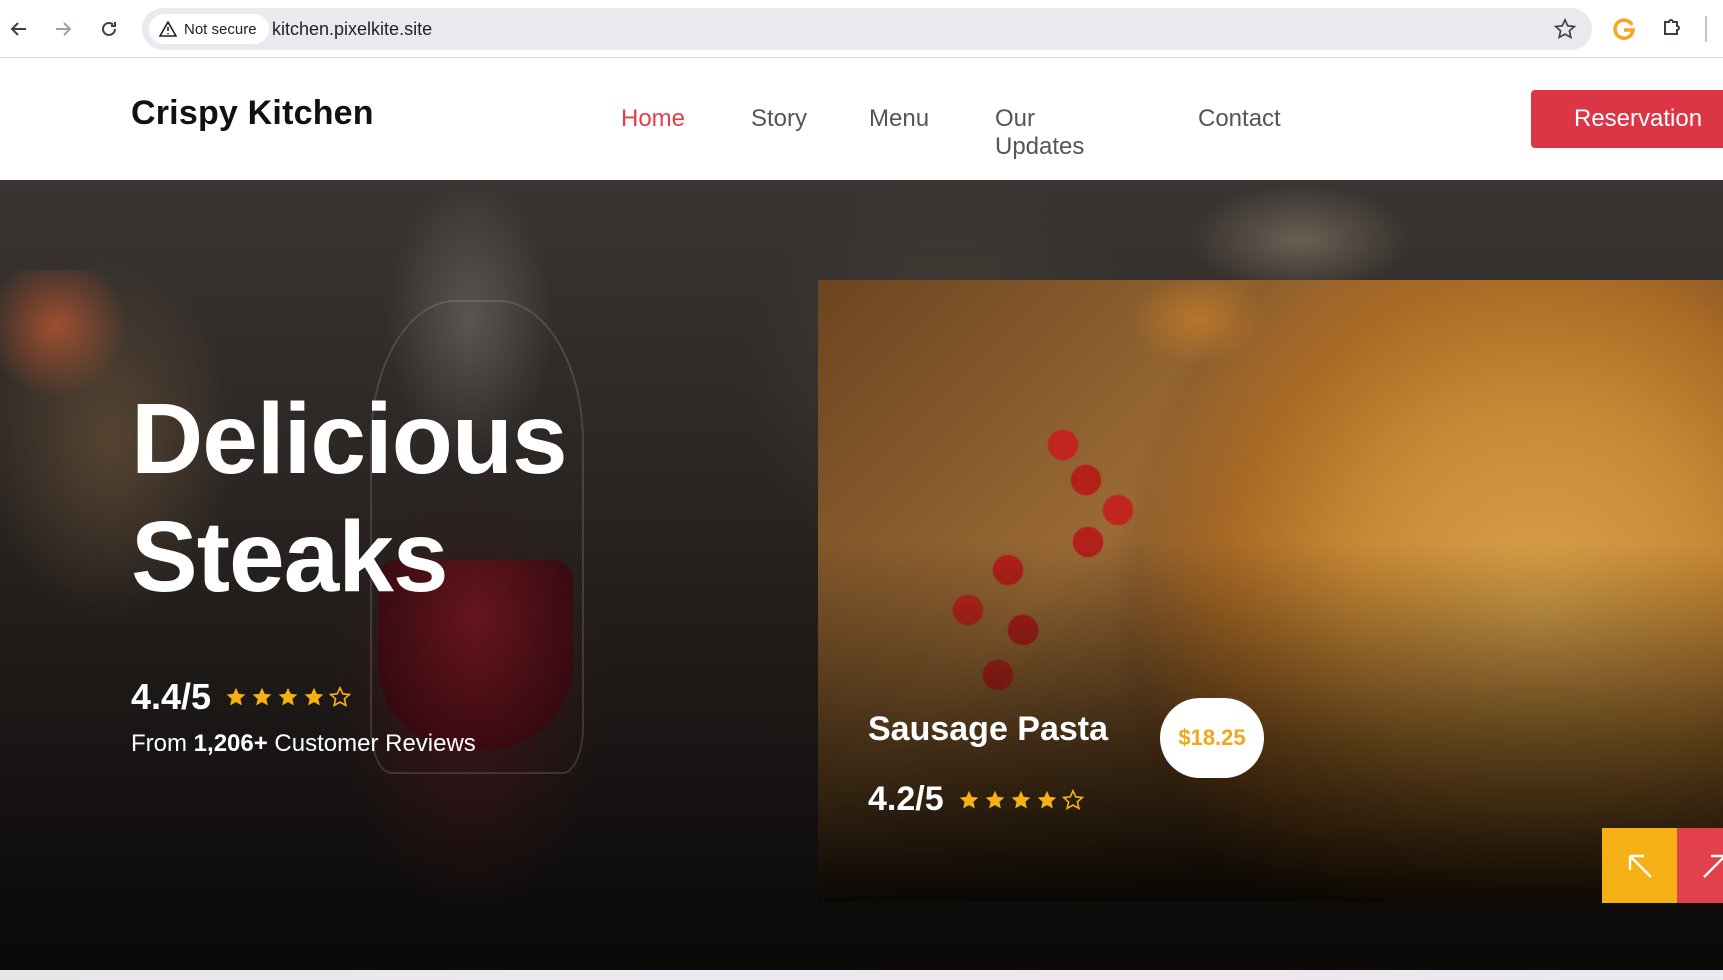  Describe the element at coordinates (171, 696) in the screenshot. I see `hero-rating-value: 4.4/5` at that location.